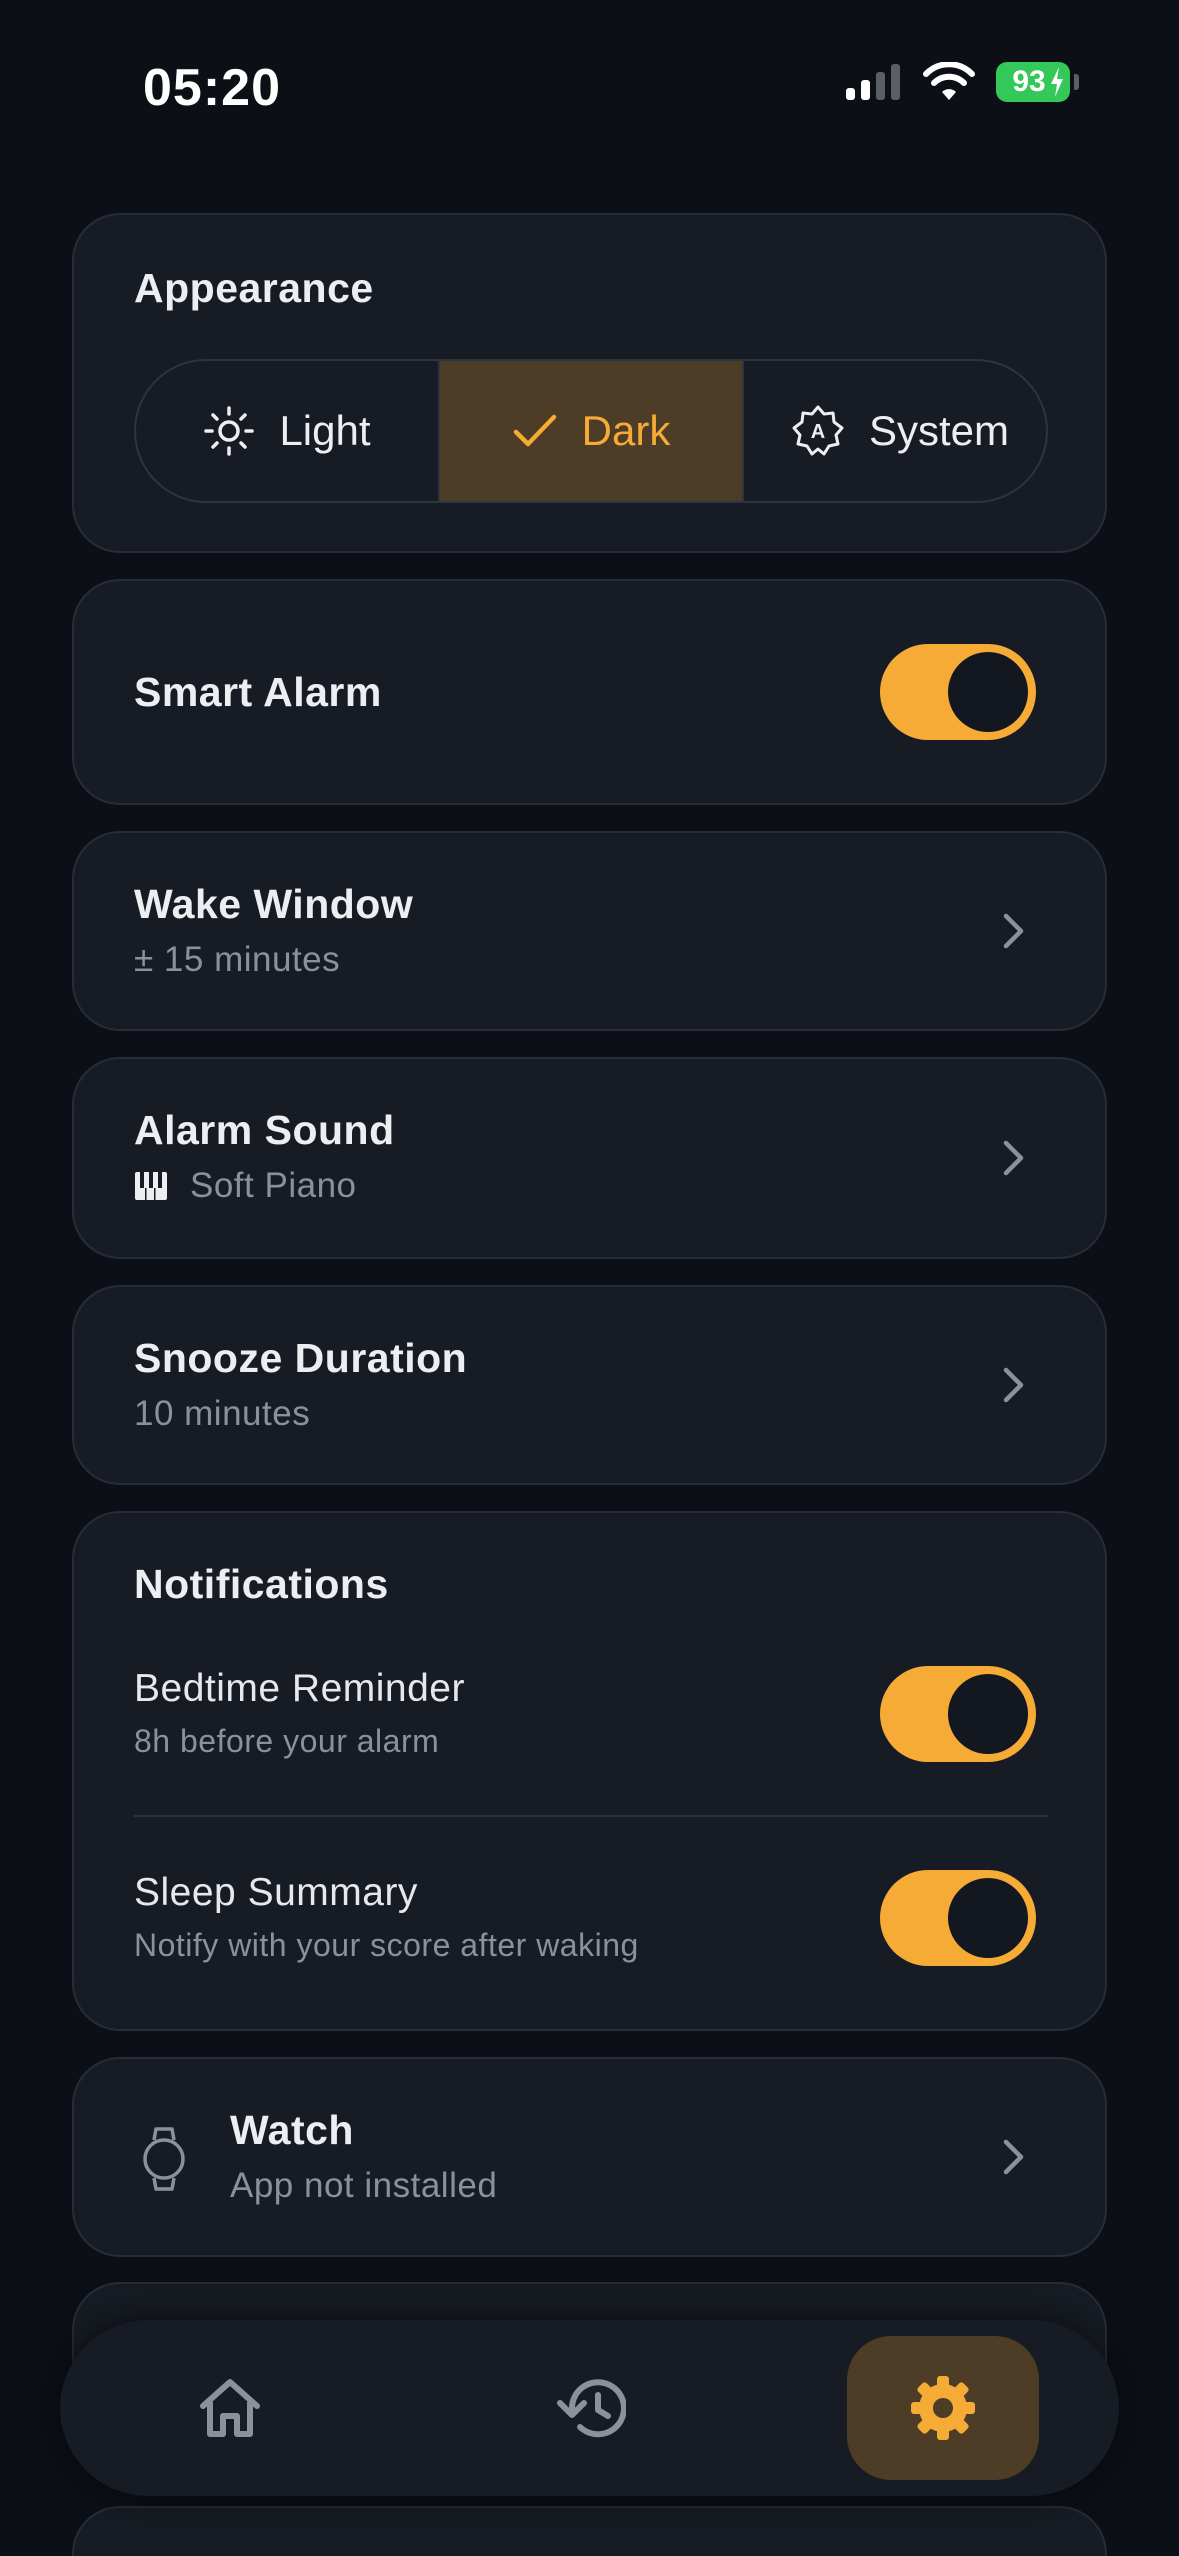  I want to click on check-icon, so click(534, 430).